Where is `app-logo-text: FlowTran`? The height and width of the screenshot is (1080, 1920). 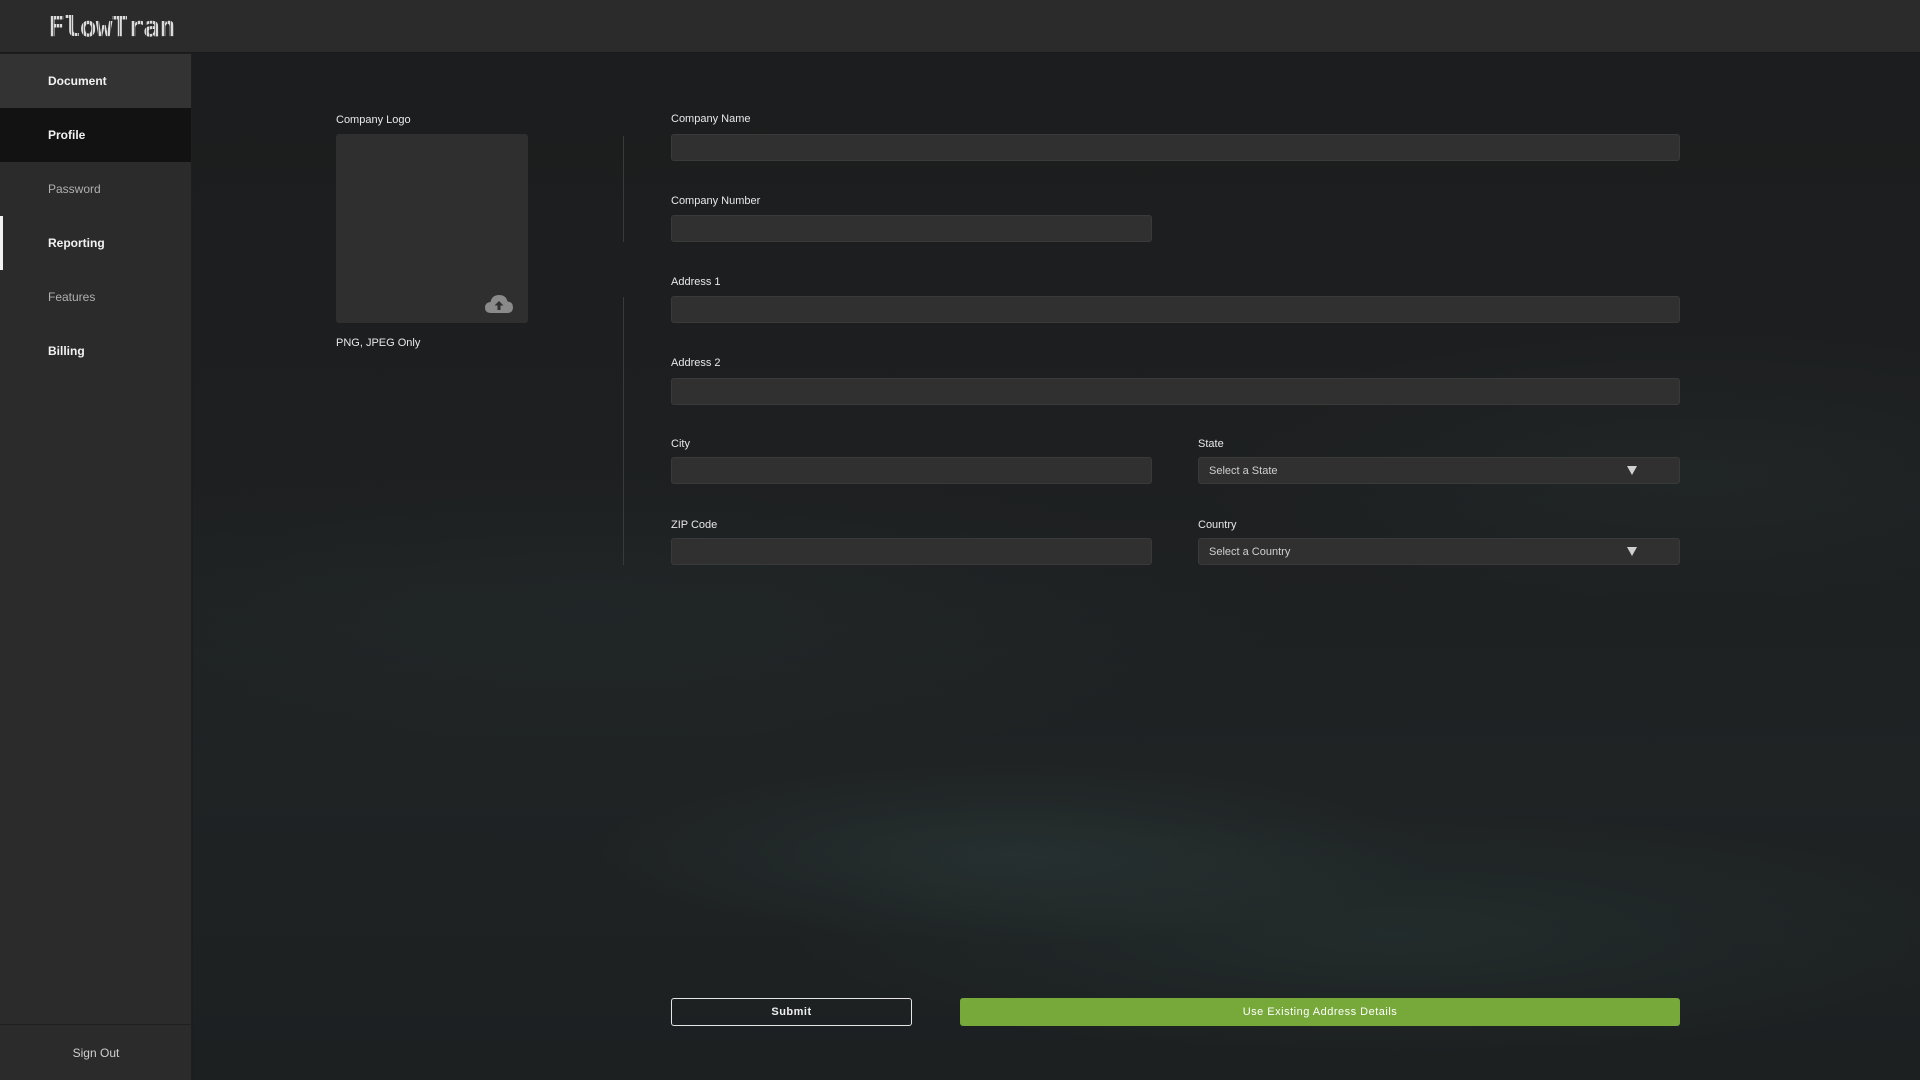 app-logo-text: FlowTran is located at coordinates (112, 26).